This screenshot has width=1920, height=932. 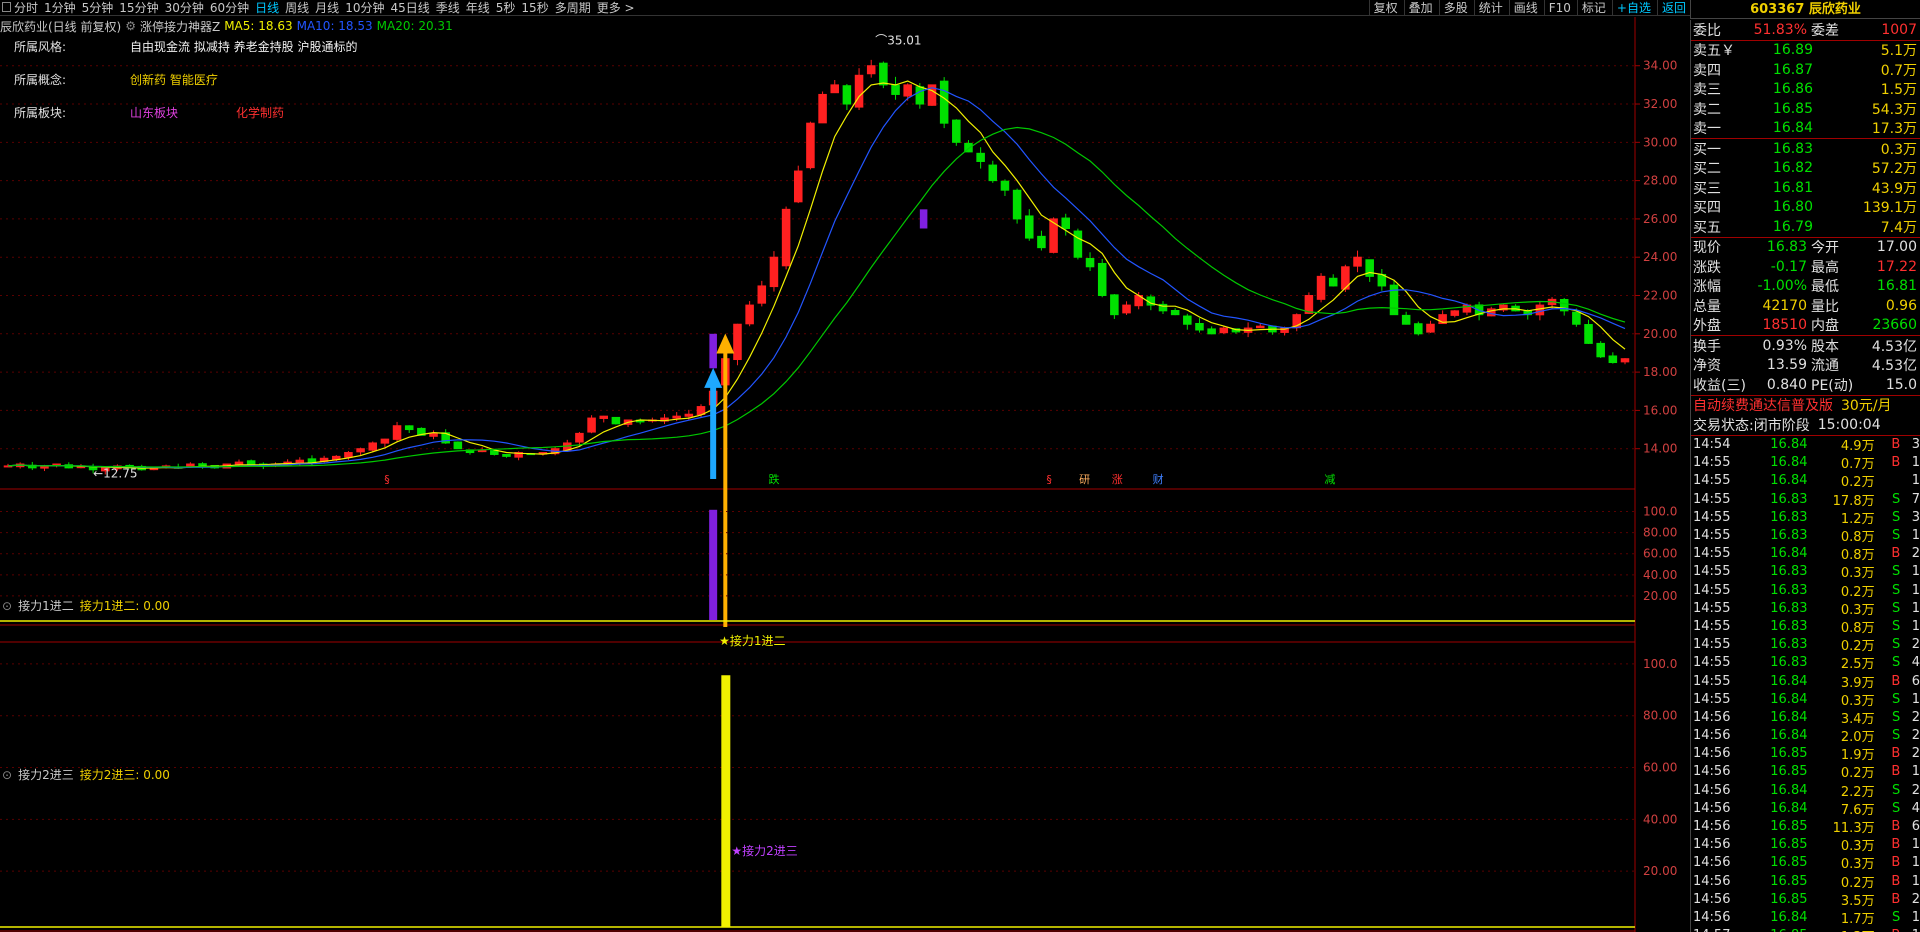 I want to click on sells-price: 16.89, so click(x=1792, y=50).